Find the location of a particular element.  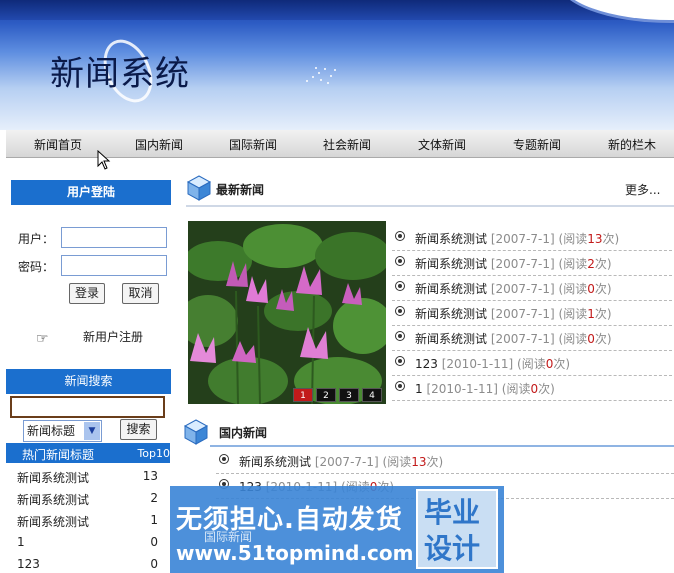

sparkle-decoration is located at coordinates (320, 75).